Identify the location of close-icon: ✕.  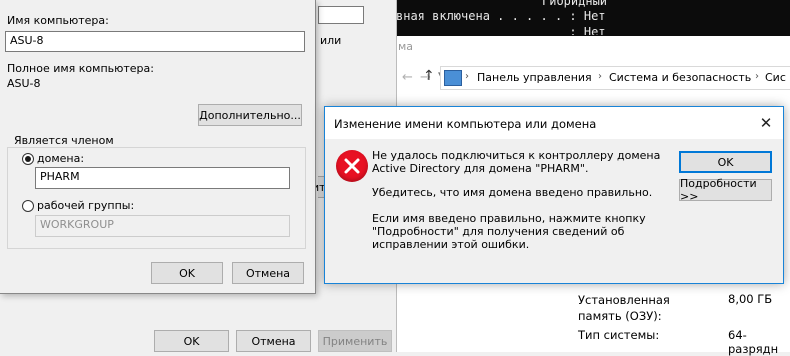
(766, 123).